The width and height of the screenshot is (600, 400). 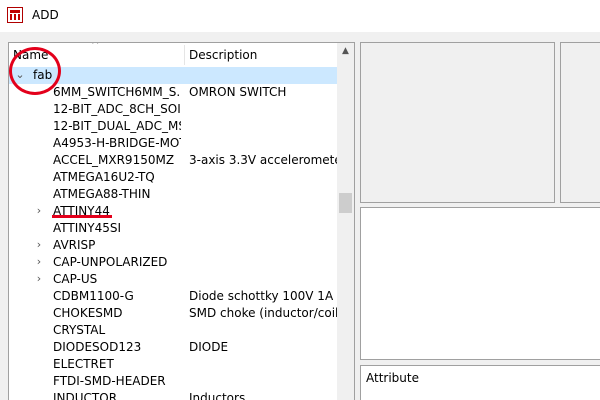 I want to click on window-title: ADD, so click(x=45, y=15).